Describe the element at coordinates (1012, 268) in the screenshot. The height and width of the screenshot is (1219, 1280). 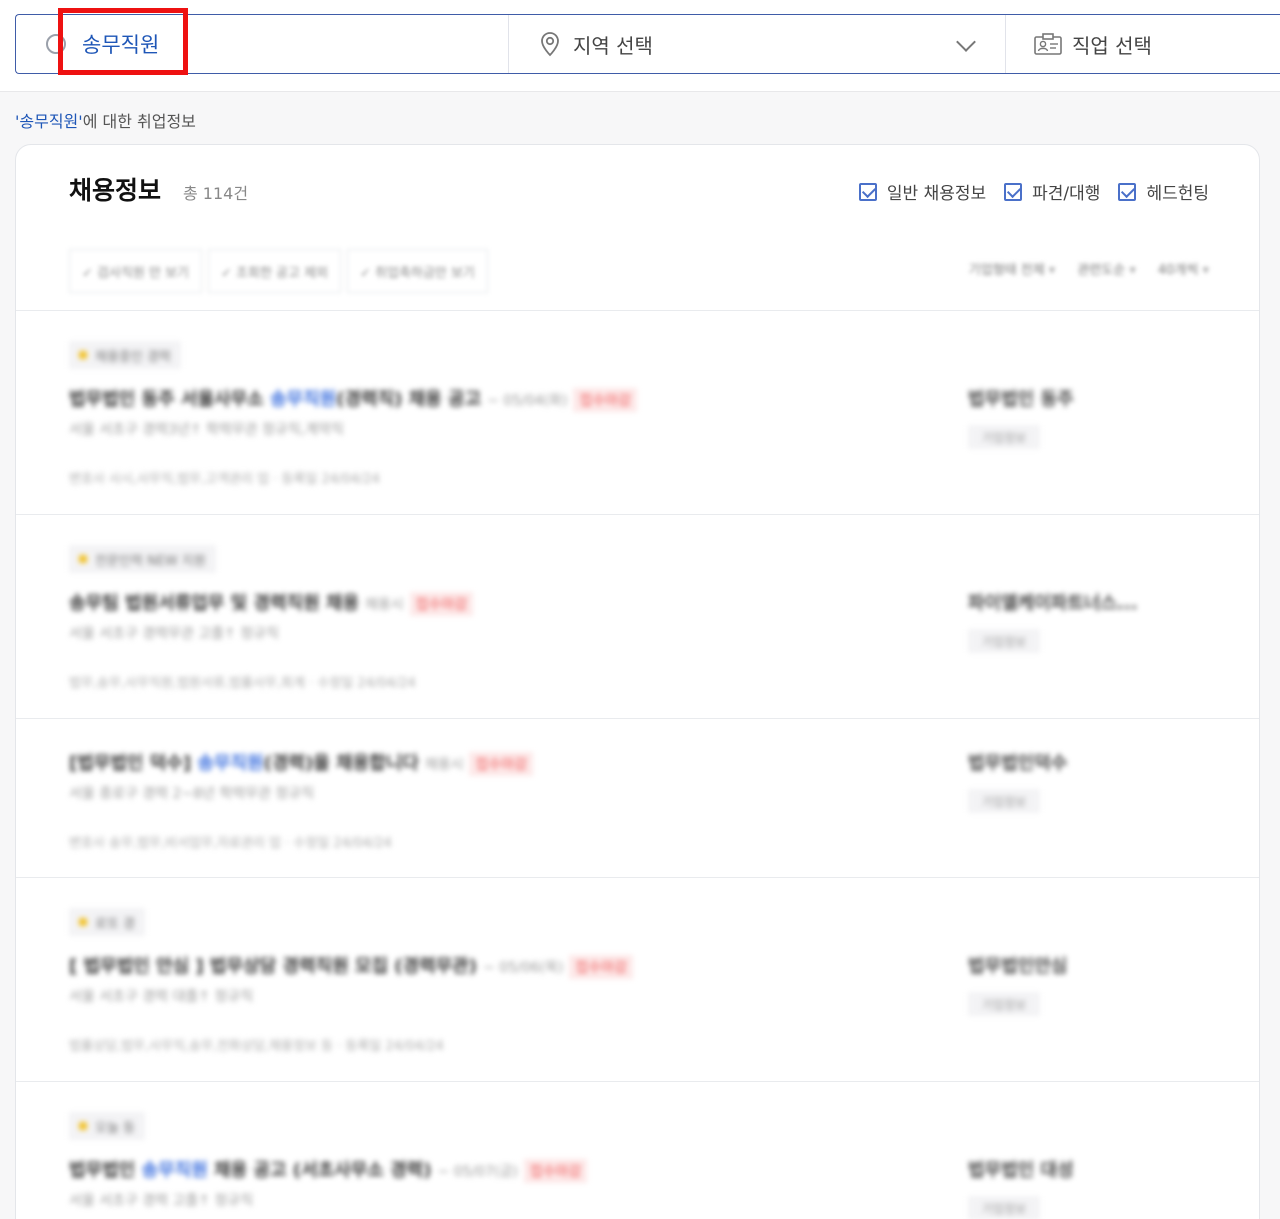
I see `company-type-dropdown: 기업형태 전체` at that location.